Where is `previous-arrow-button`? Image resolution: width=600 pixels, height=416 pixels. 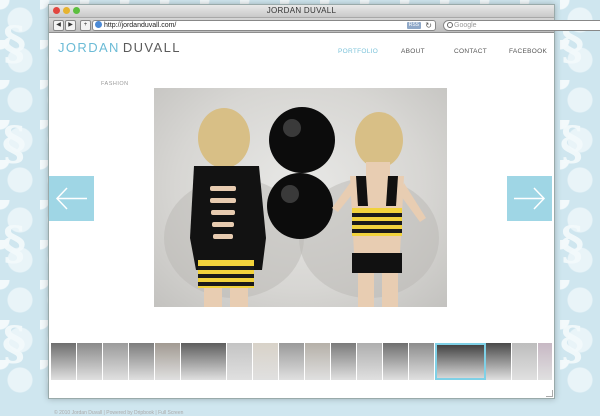
previous-arrow-button is located at coordinates (71, 198).